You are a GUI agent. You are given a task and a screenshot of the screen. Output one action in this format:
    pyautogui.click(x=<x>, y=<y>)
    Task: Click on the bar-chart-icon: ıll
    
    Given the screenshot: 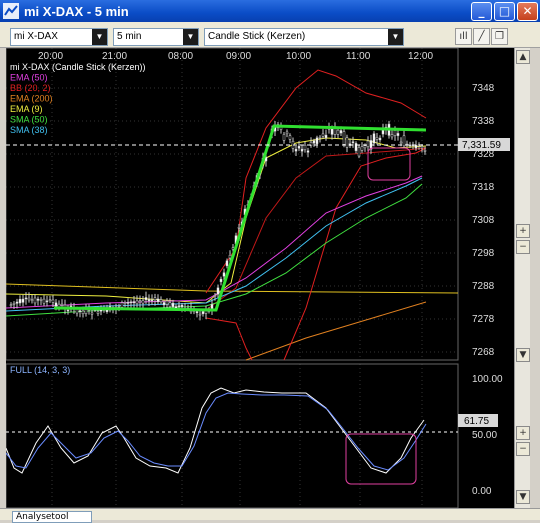 What is the action you would take?
    pyautogui.click(x=463, y=36)
    